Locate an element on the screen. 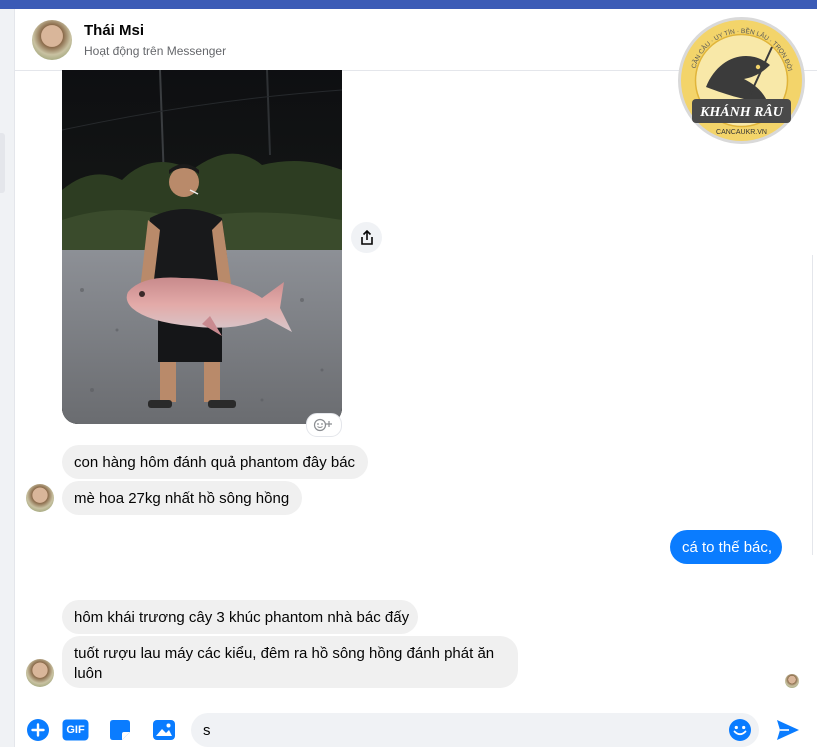 The image size is (817, 747). share-icon is located at coordinates (366, 237).